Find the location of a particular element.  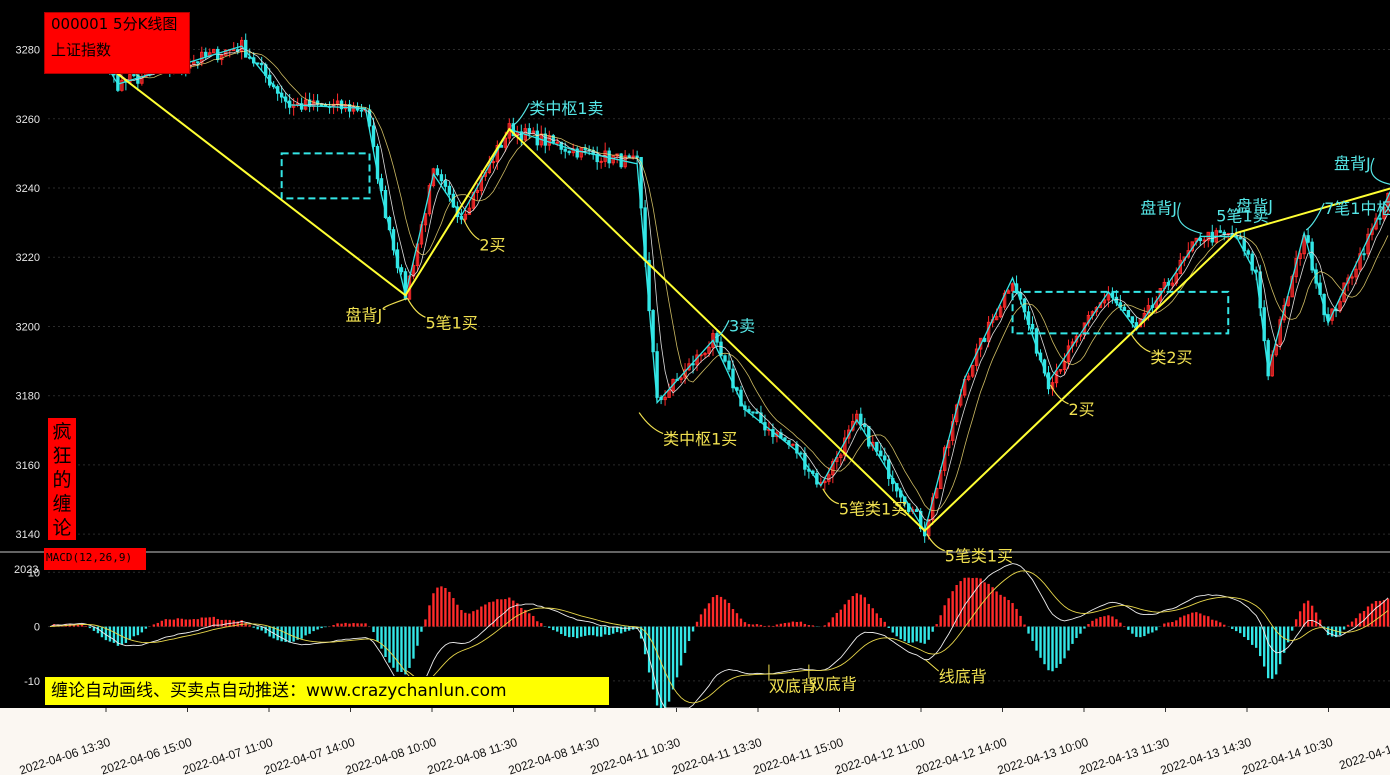

chart-code-title: 000001 5分K线图 is located at coordinates (114, 24).